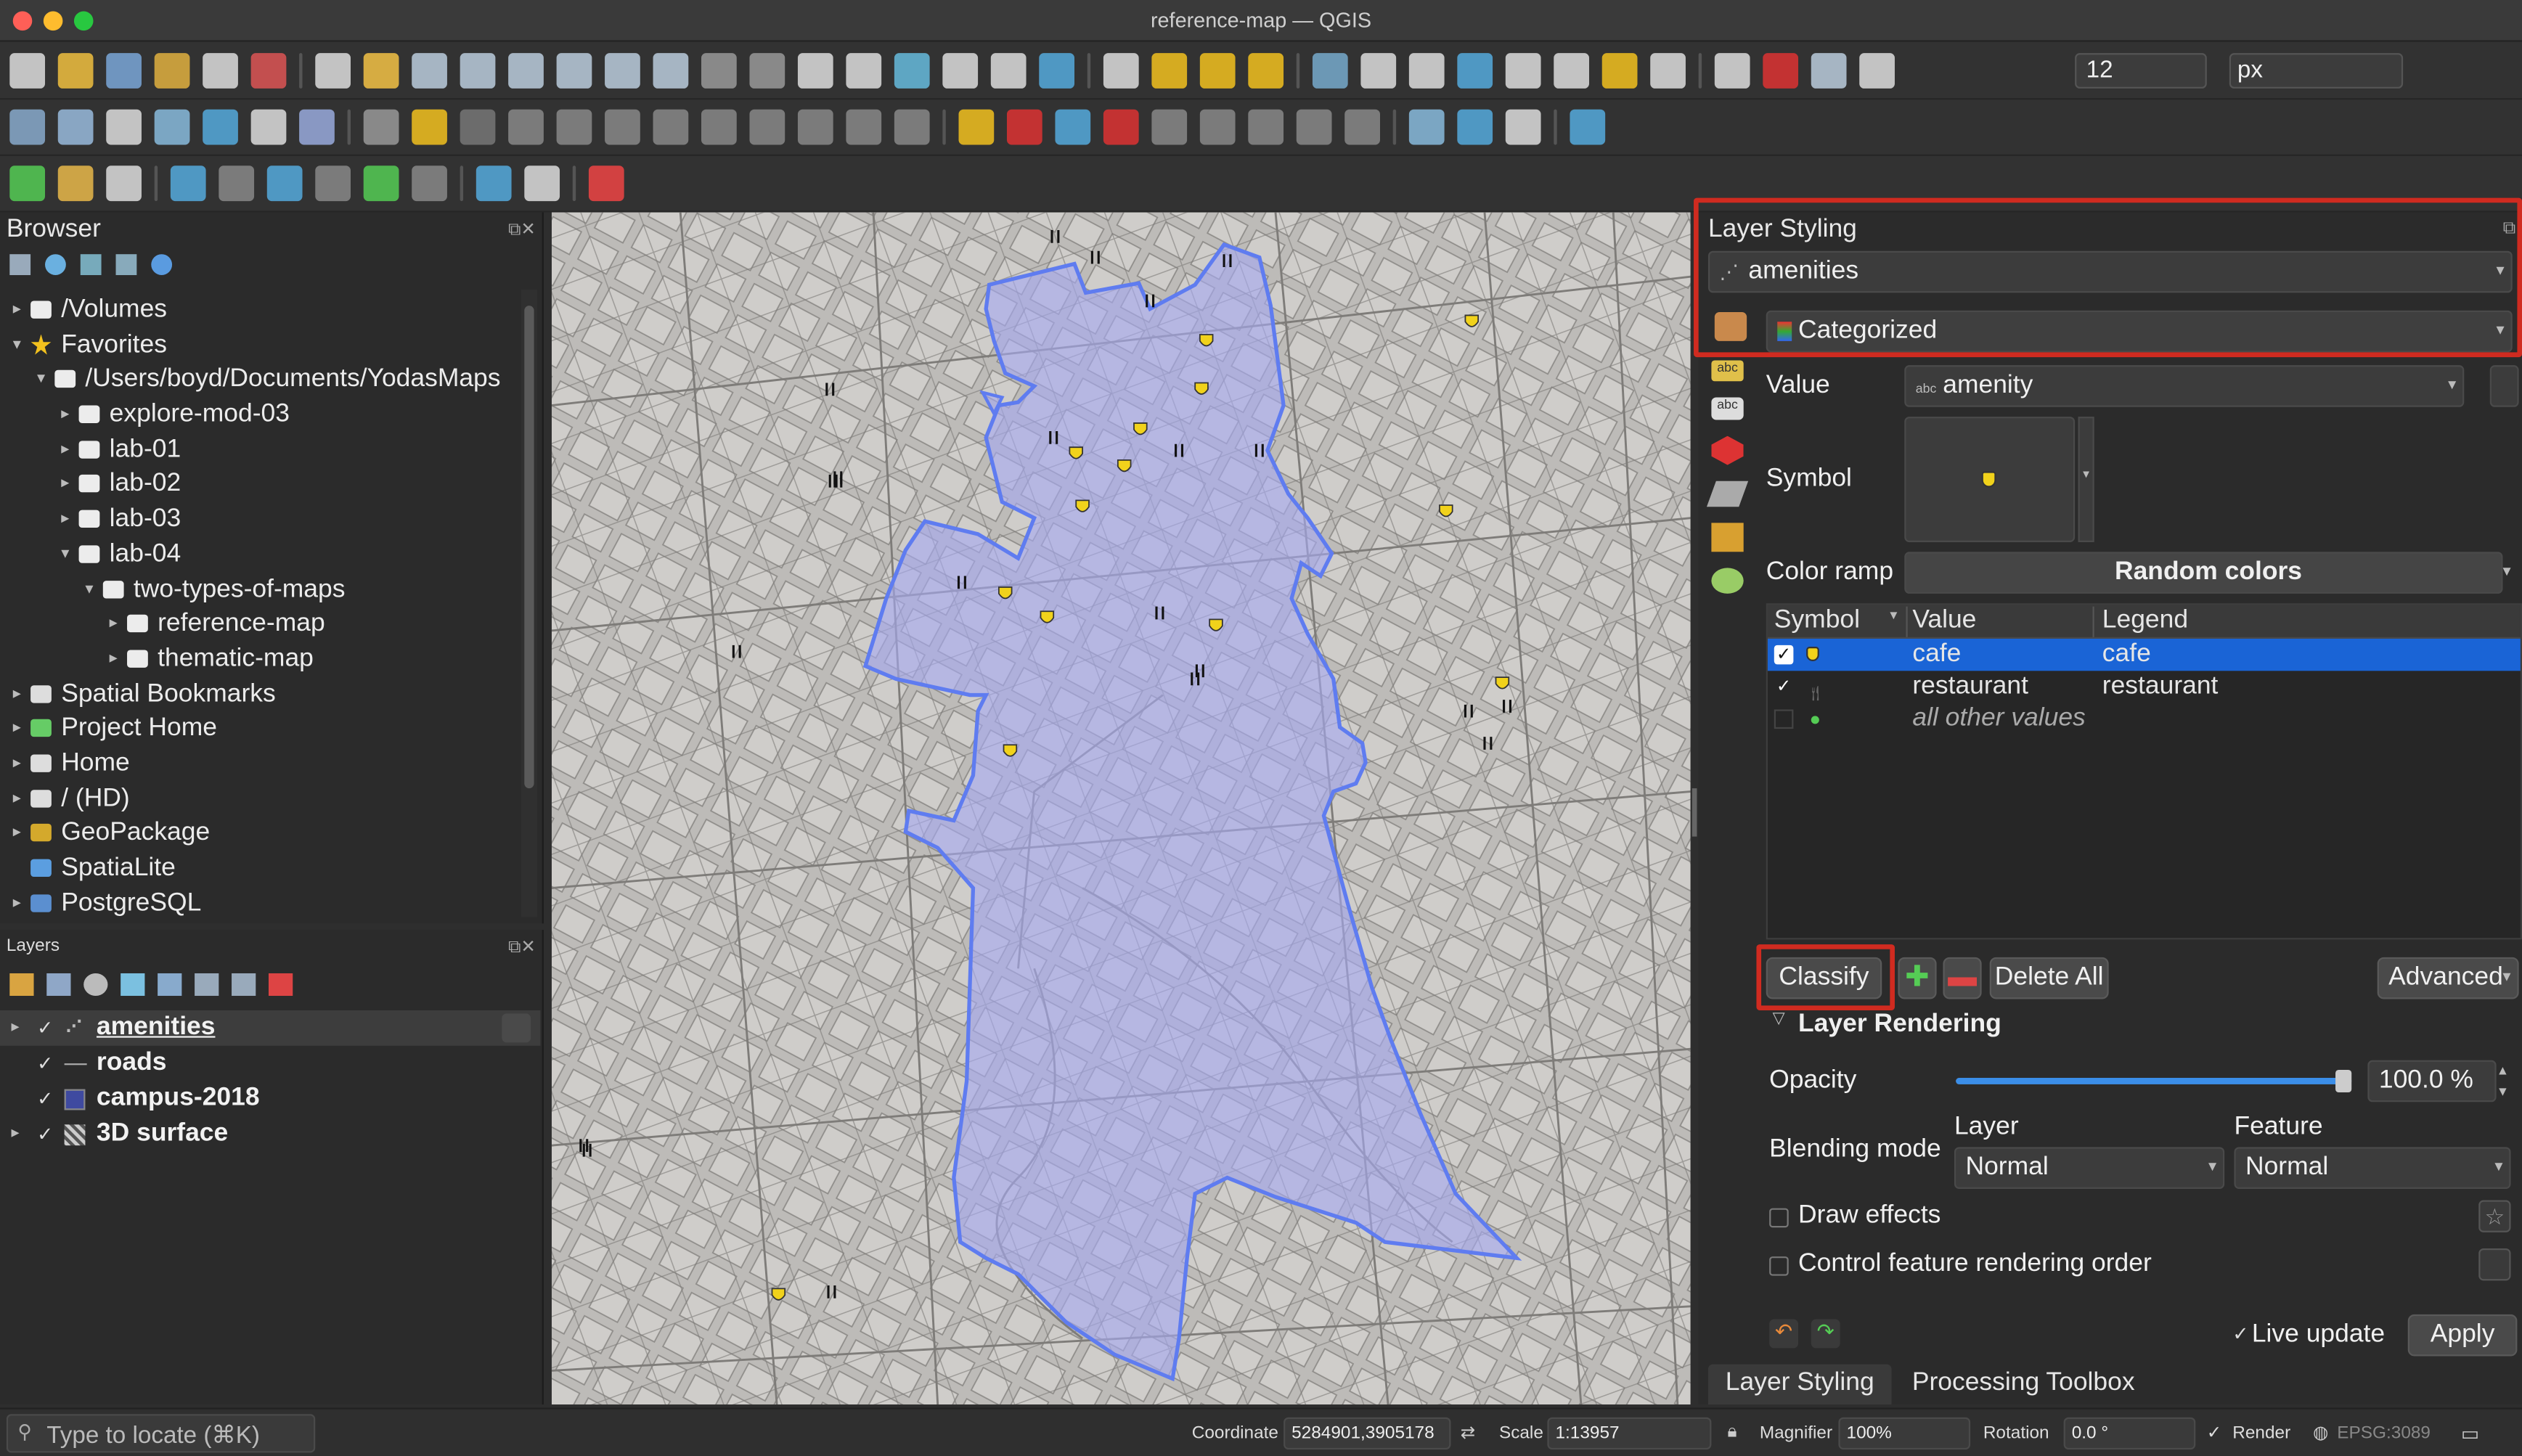 The height and width of the screenshot is (1456, 2522). What do you see at coordinates (1918, 978) in the screenshot?
I see `add-category-button: ✚` at bounding box center [1918, 978].